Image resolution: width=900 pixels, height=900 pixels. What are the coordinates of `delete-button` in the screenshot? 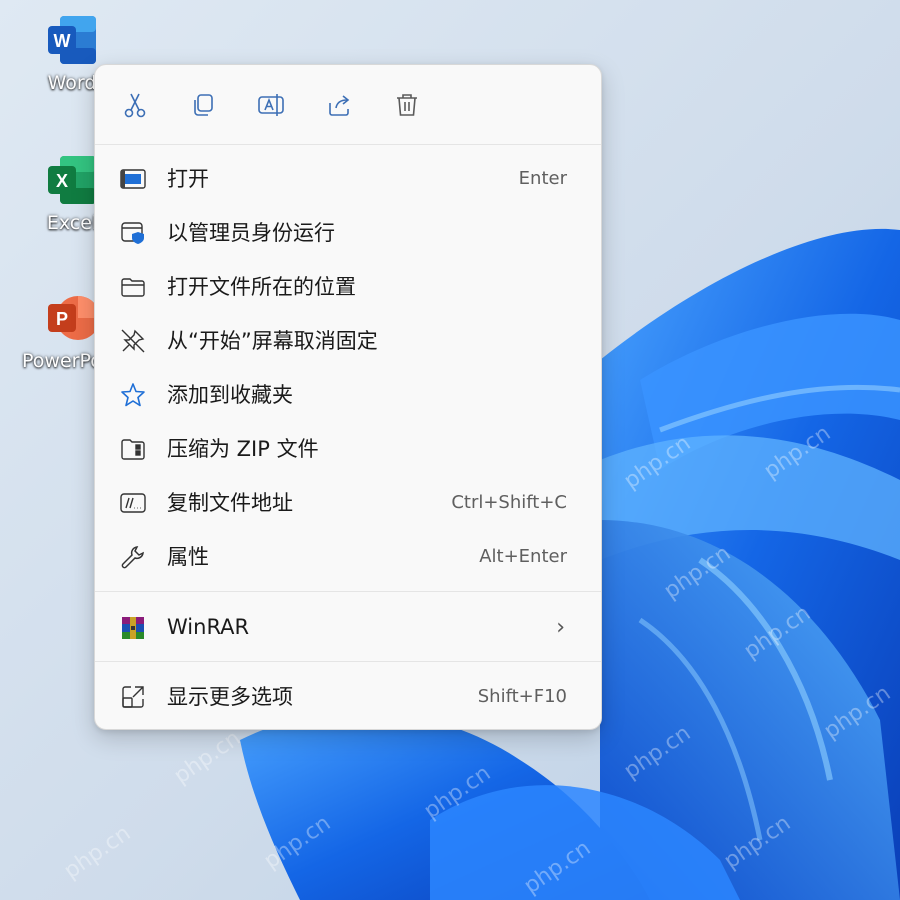 It's located at (407, 105).